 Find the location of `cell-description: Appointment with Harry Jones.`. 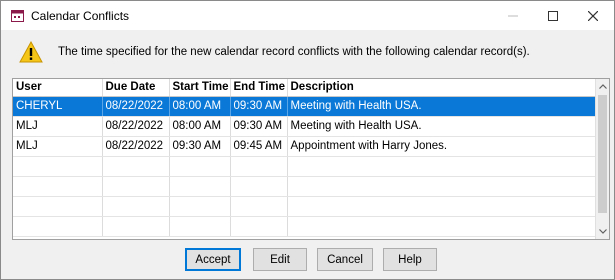

cell-description: Appointment with Harry Jones. is located at coordinates (442, 146).